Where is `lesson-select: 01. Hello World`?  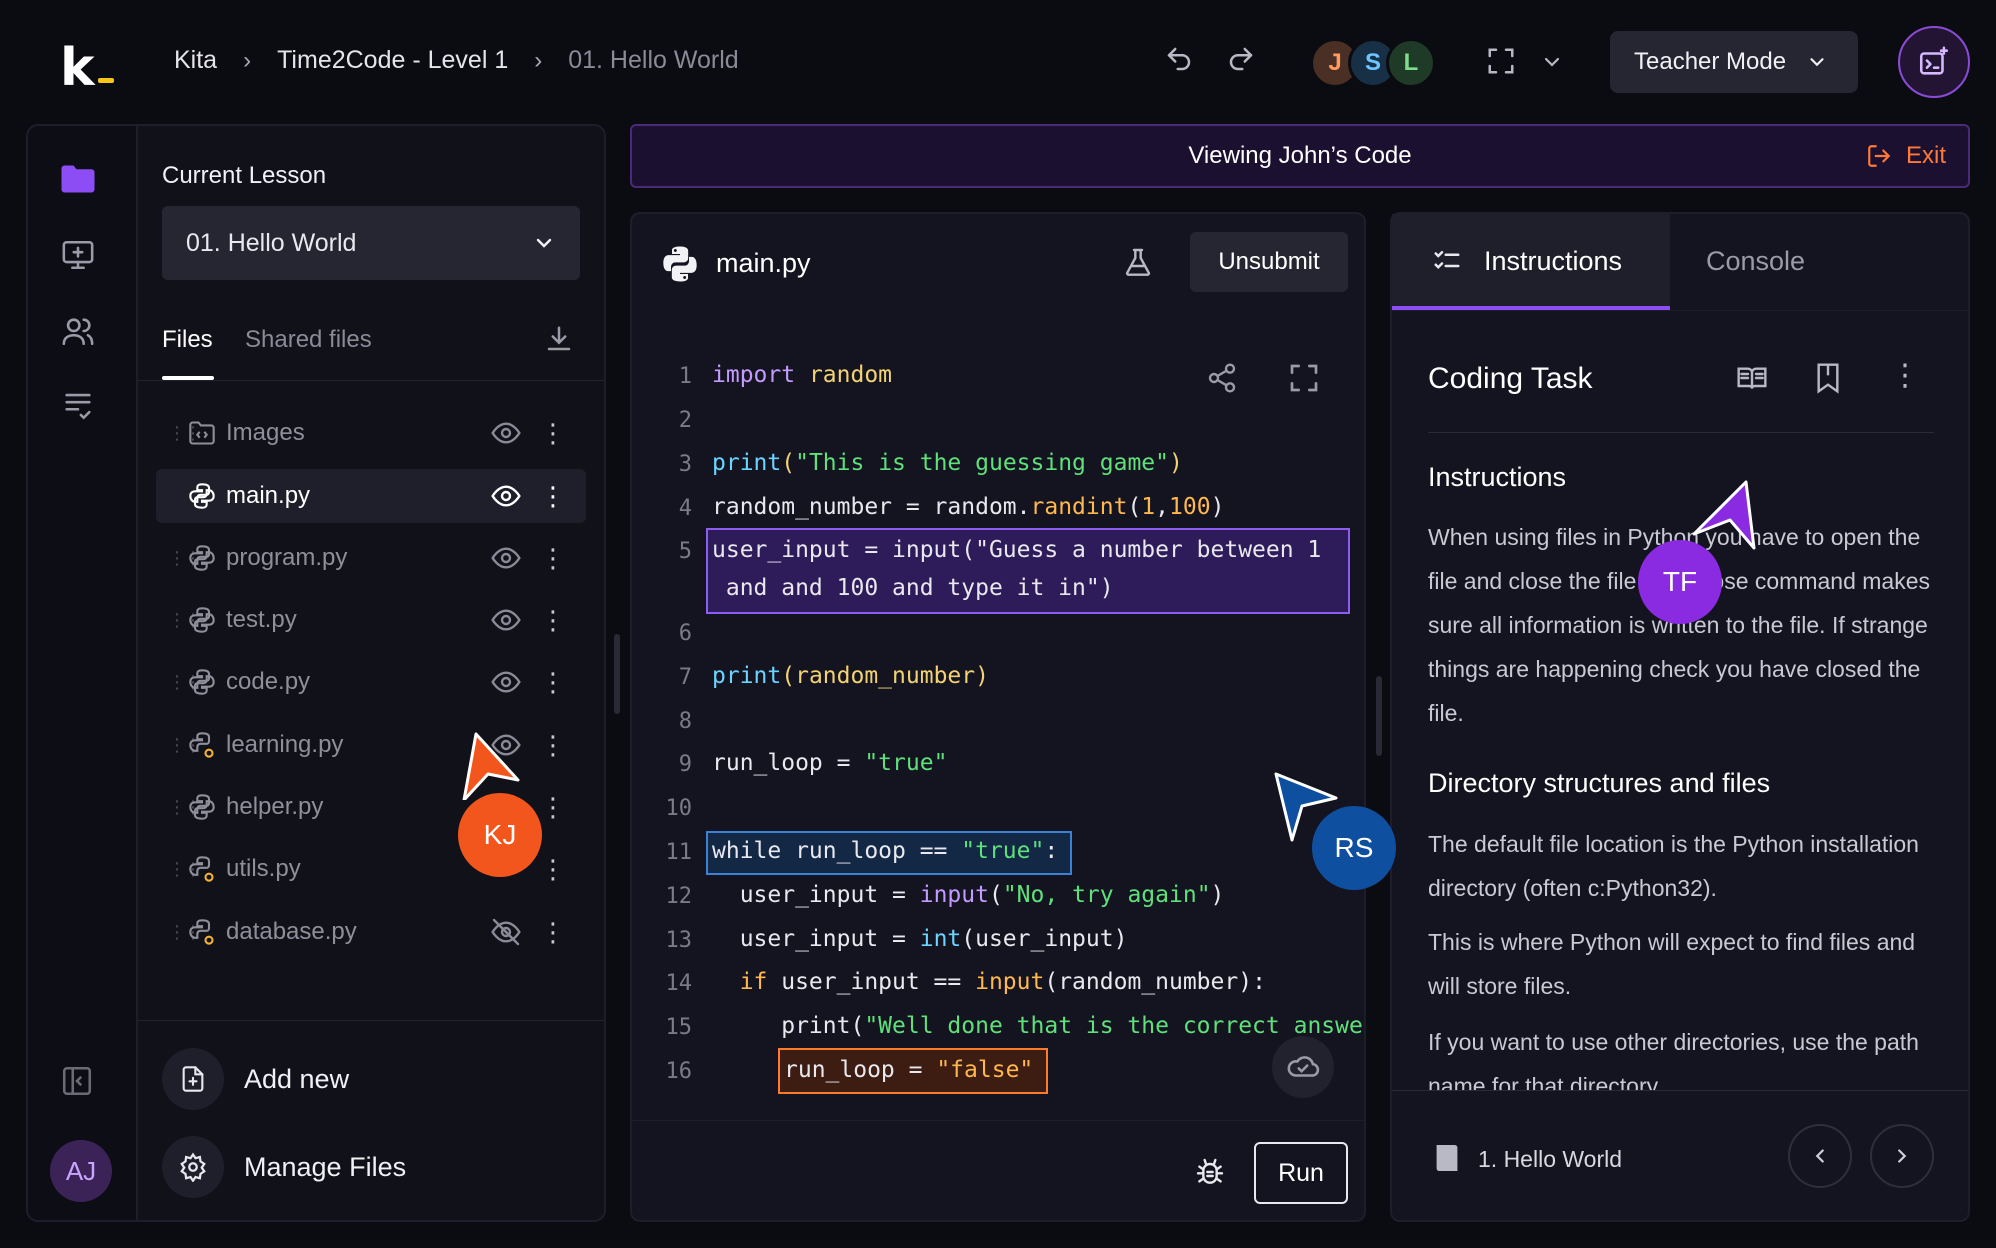
lesson-select: 01. Hello World is located at coordinates (371, 243).